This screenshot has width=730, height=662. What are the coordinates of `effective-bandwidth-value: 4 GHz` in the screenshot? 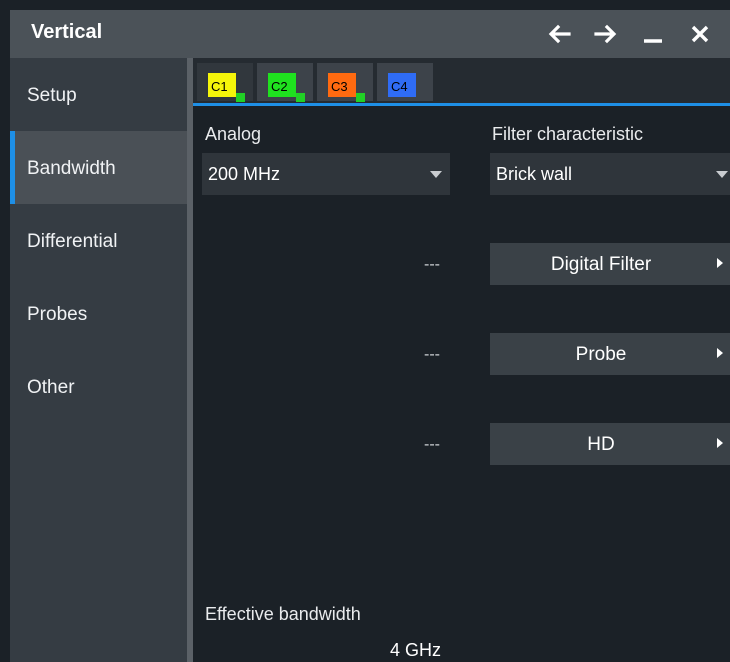 It's located at (416, 650).